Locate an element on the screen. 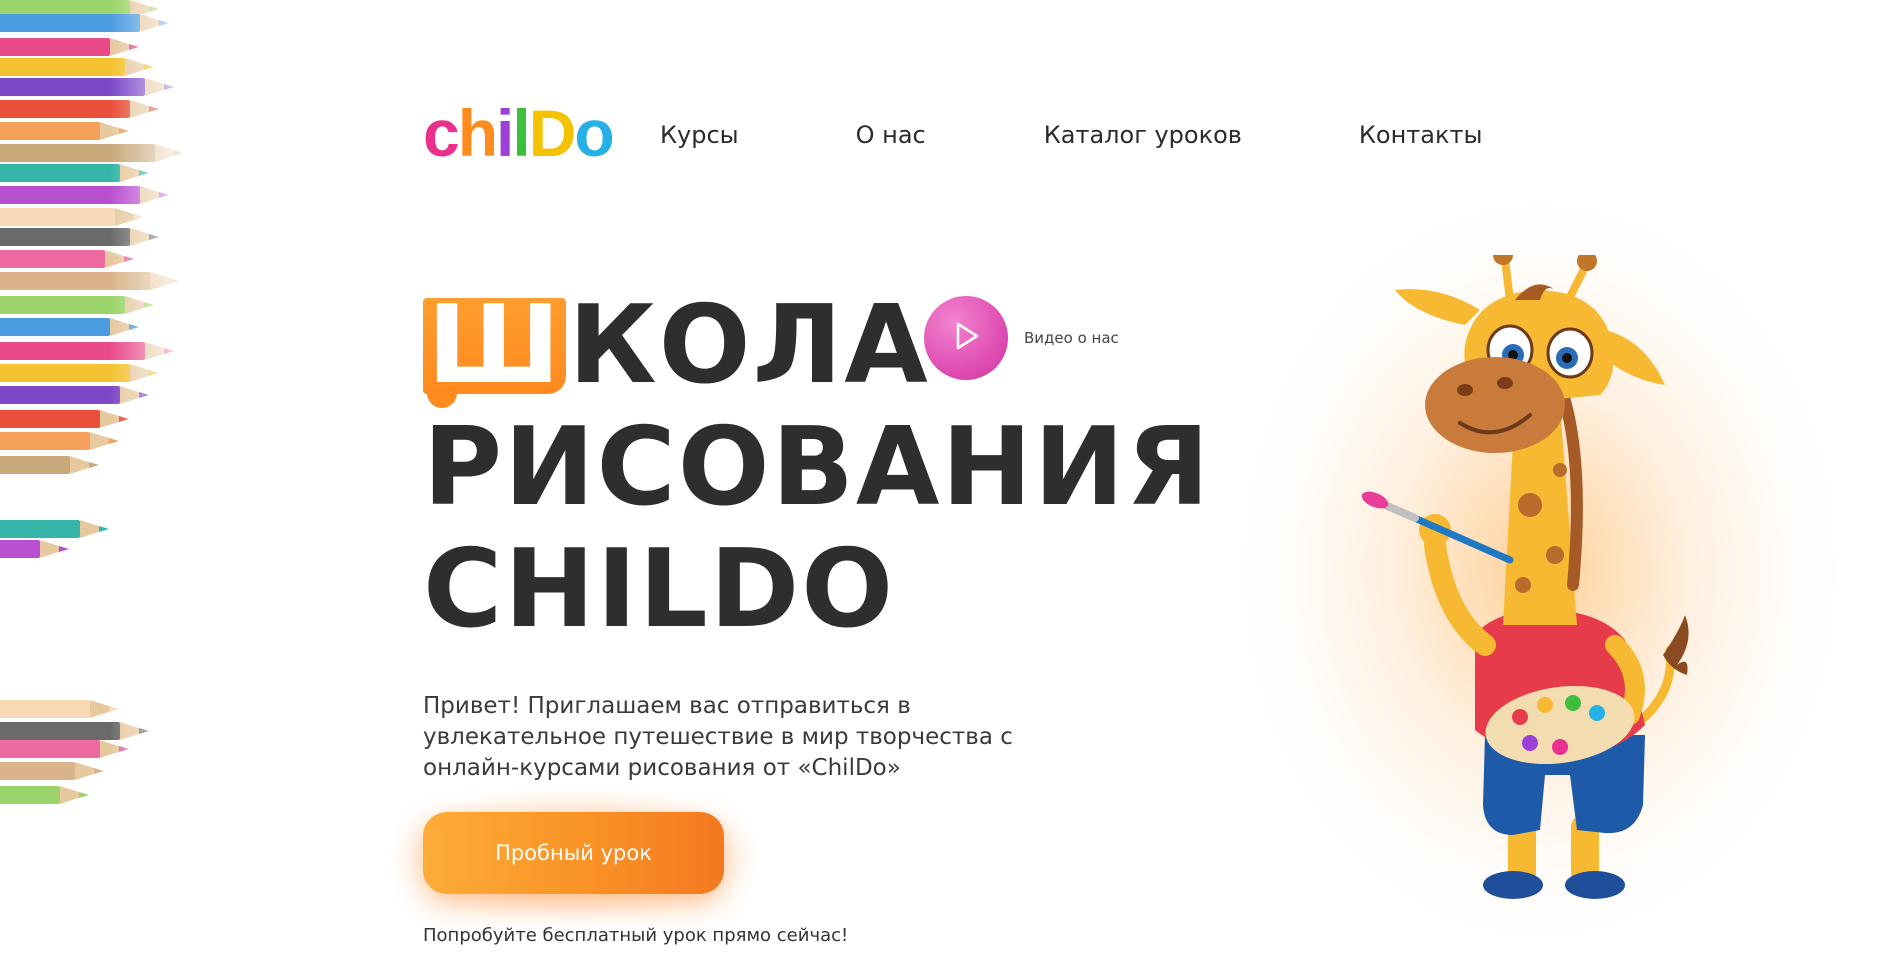 This screenshot has width=1898, height=967. childo-logo: chilDo is located at coordinates (519, 133).